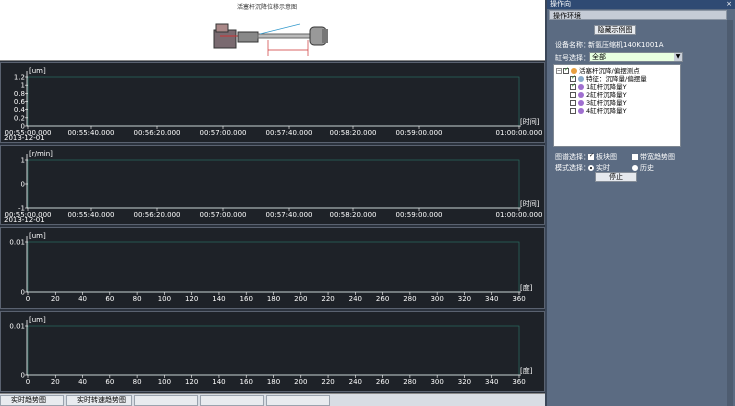  Describe the element at coordinates (572, 168) in the screenshot. I see `mode-select-label: 模式选择：` at that location.